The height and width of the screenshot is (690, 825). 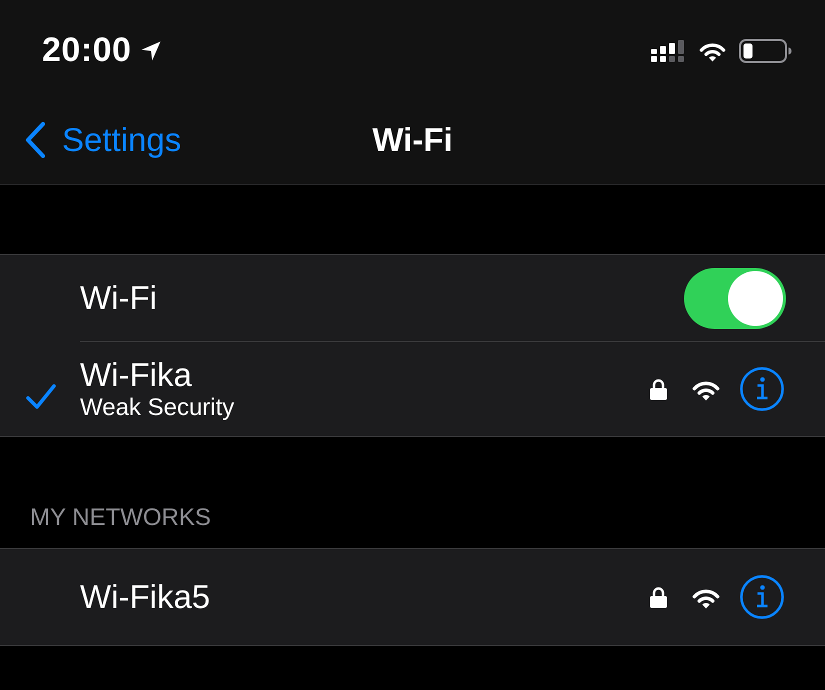 What do you see at coordinates (102, 139) in the screenshot?
I see `back-button: Settings` at bounding box center [102, 139].